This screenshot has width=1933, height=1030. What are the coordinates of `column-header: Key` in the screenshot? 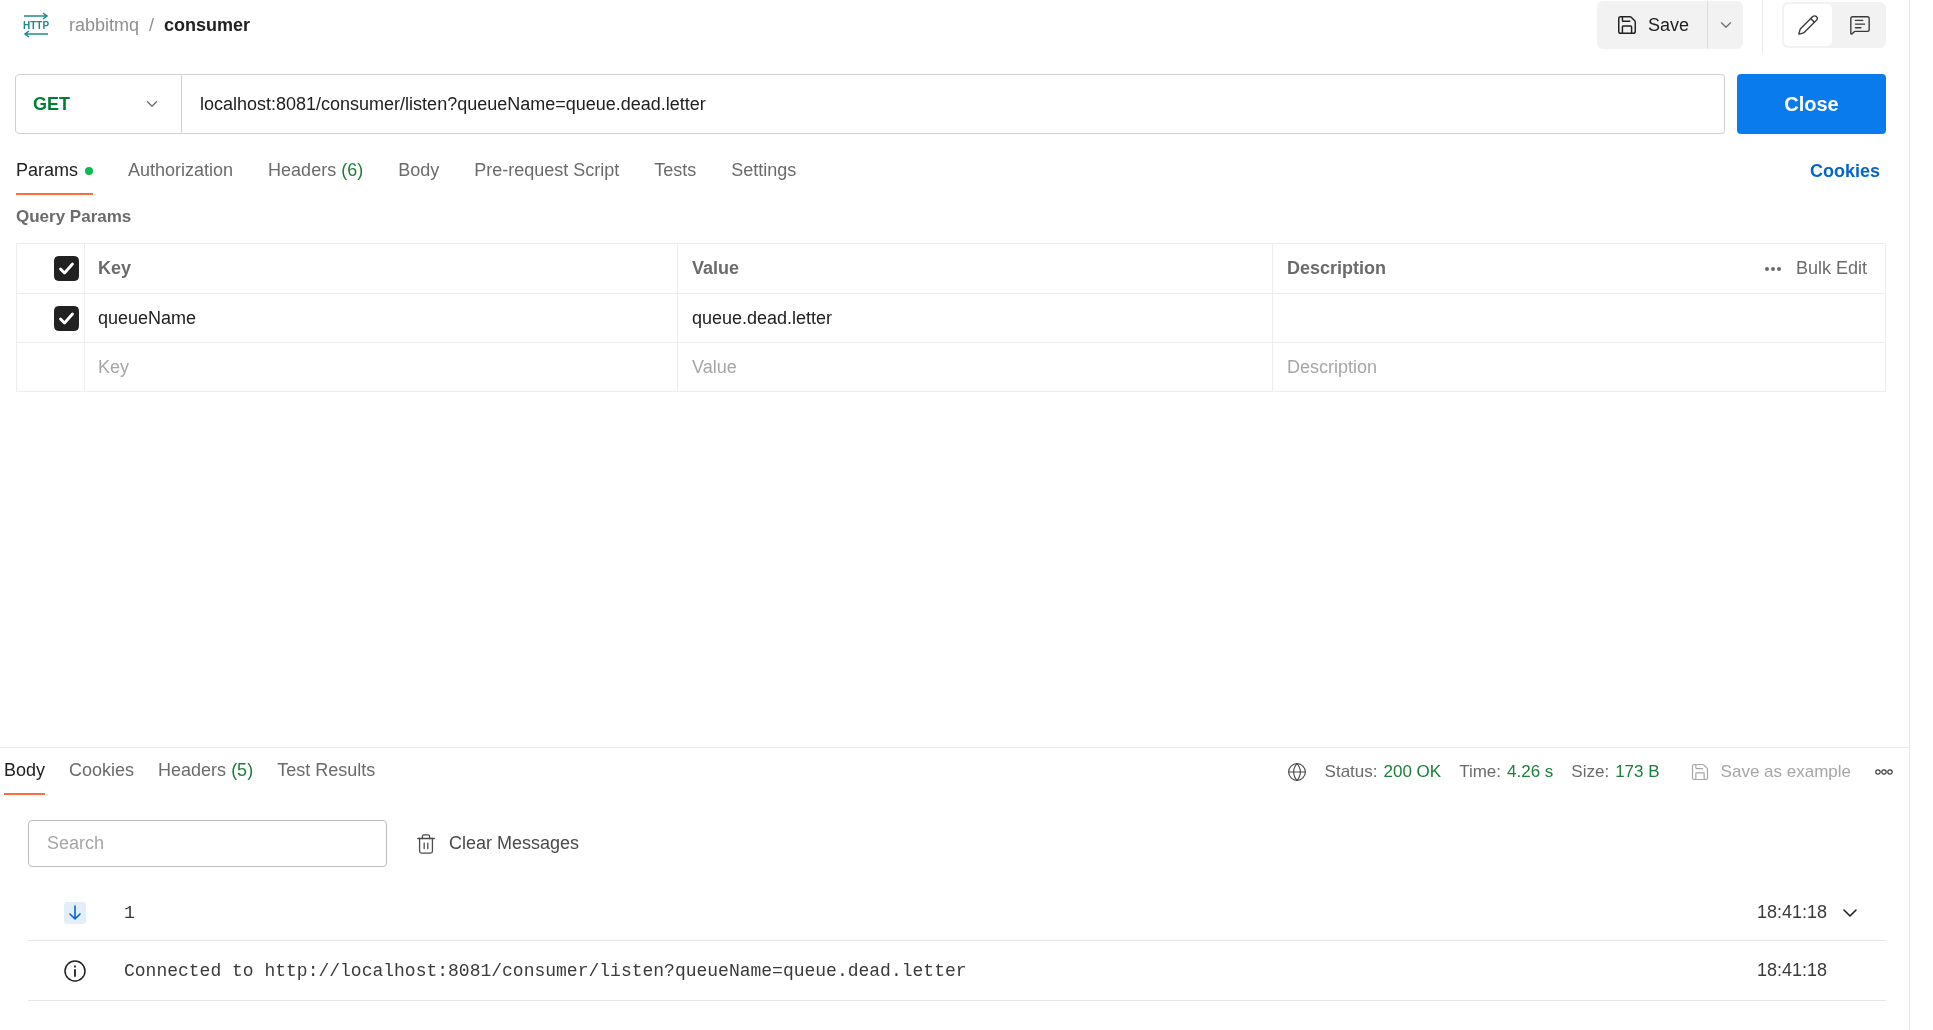 It's located at (115, 268).